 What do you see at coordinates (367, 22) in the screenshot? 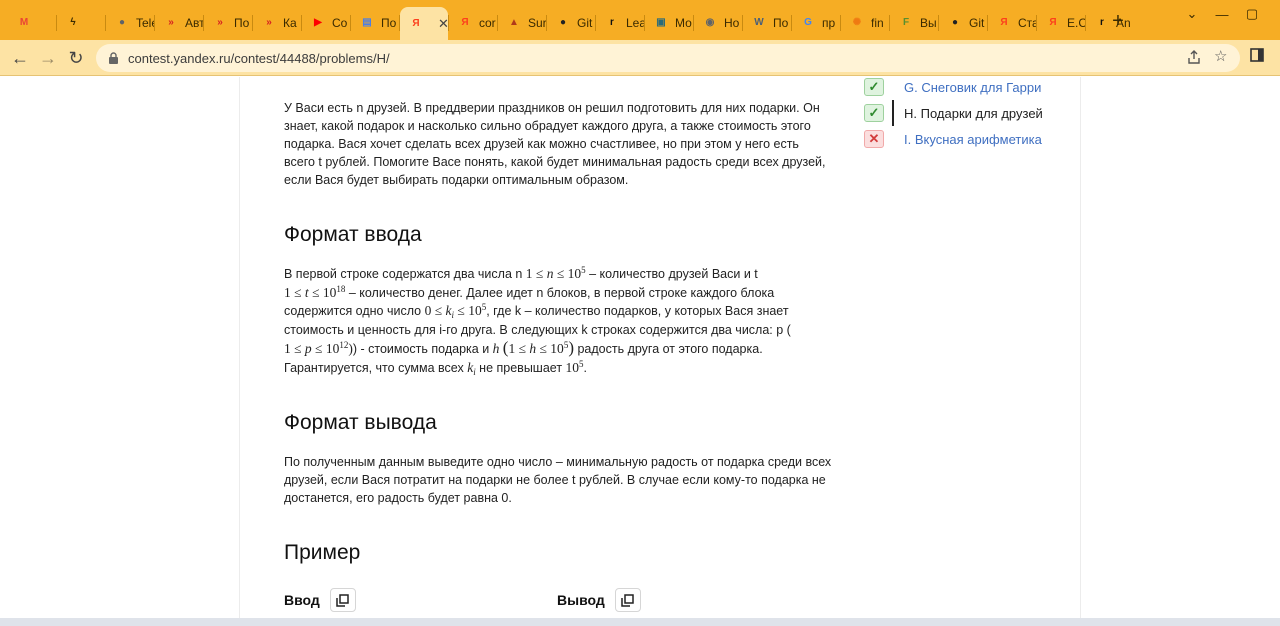
I see `document-icon: ▤` at bounding box center [367, 22].